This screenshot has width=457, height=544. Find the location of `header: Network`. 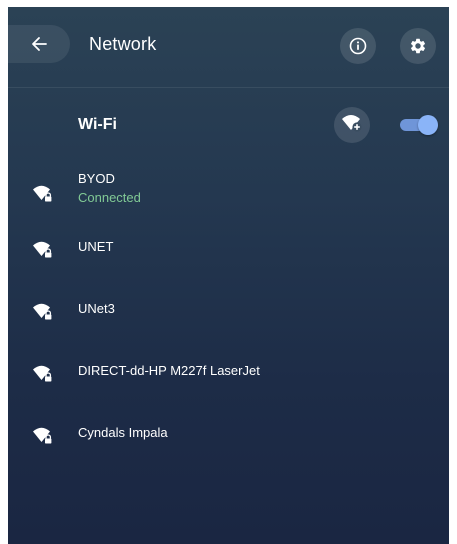

header: Network is located at coordinates (228, 47).